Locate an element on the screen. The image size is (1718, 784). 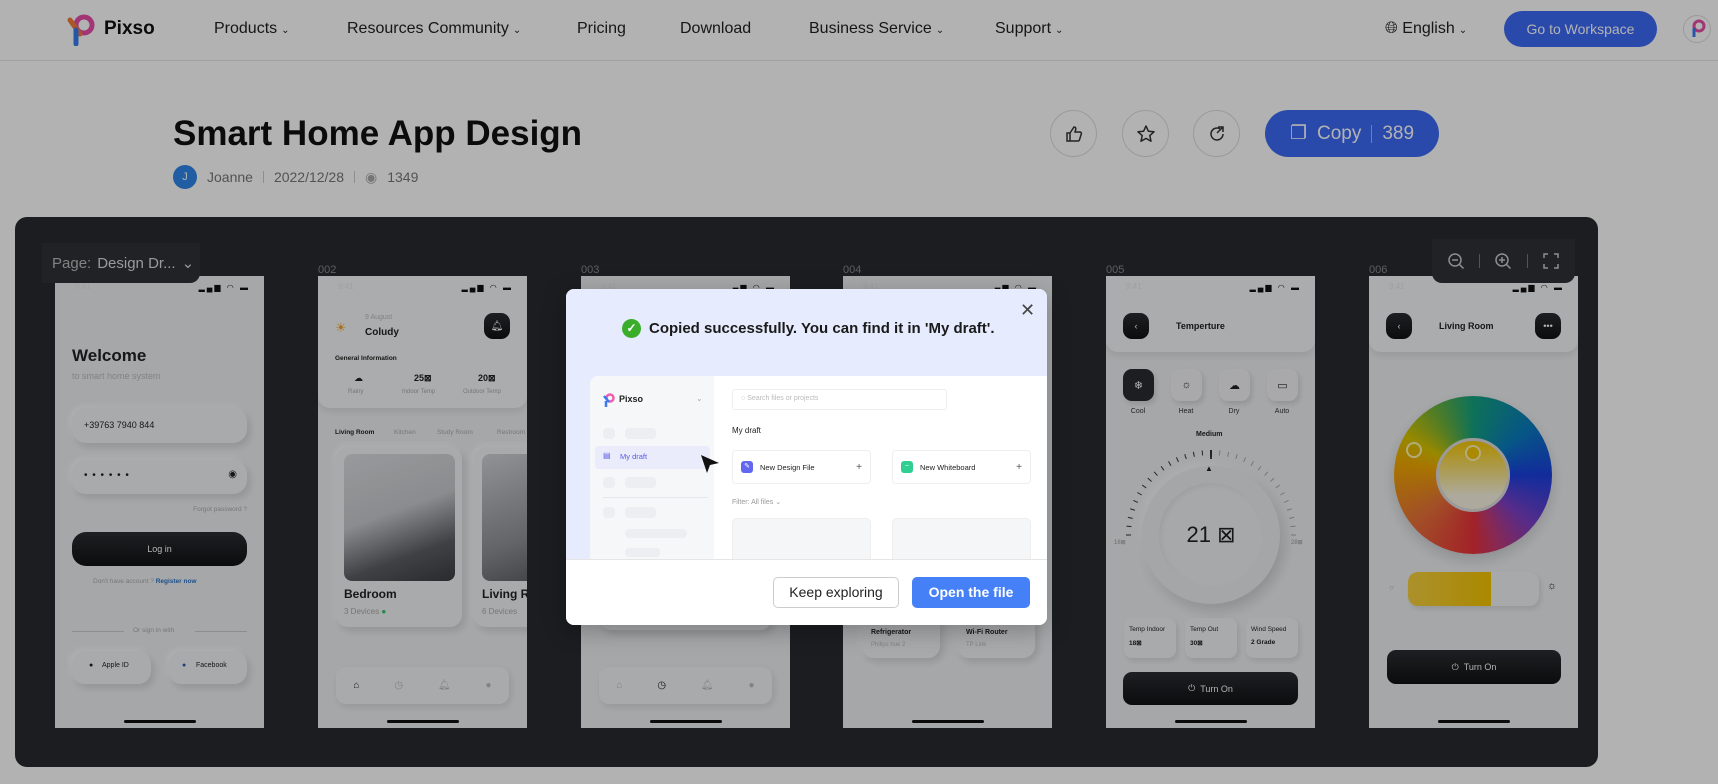
preview-brand: Pixso is located at coordinates (631, 399).